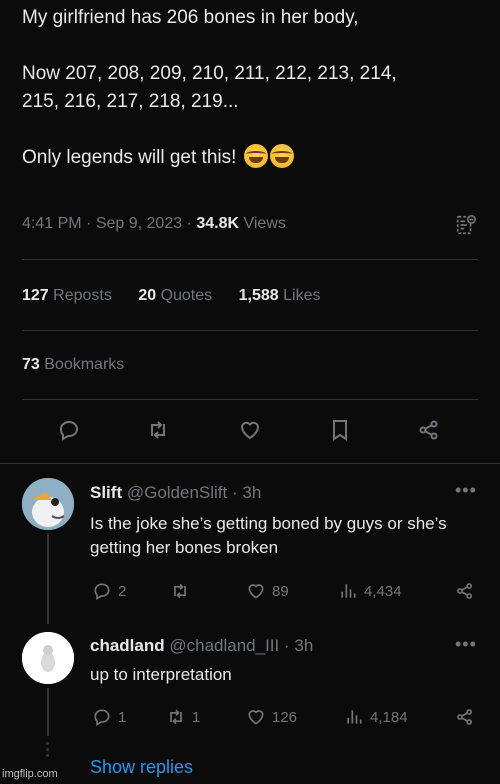  I want to click on reply-like-button: 126, so click(271, 717).